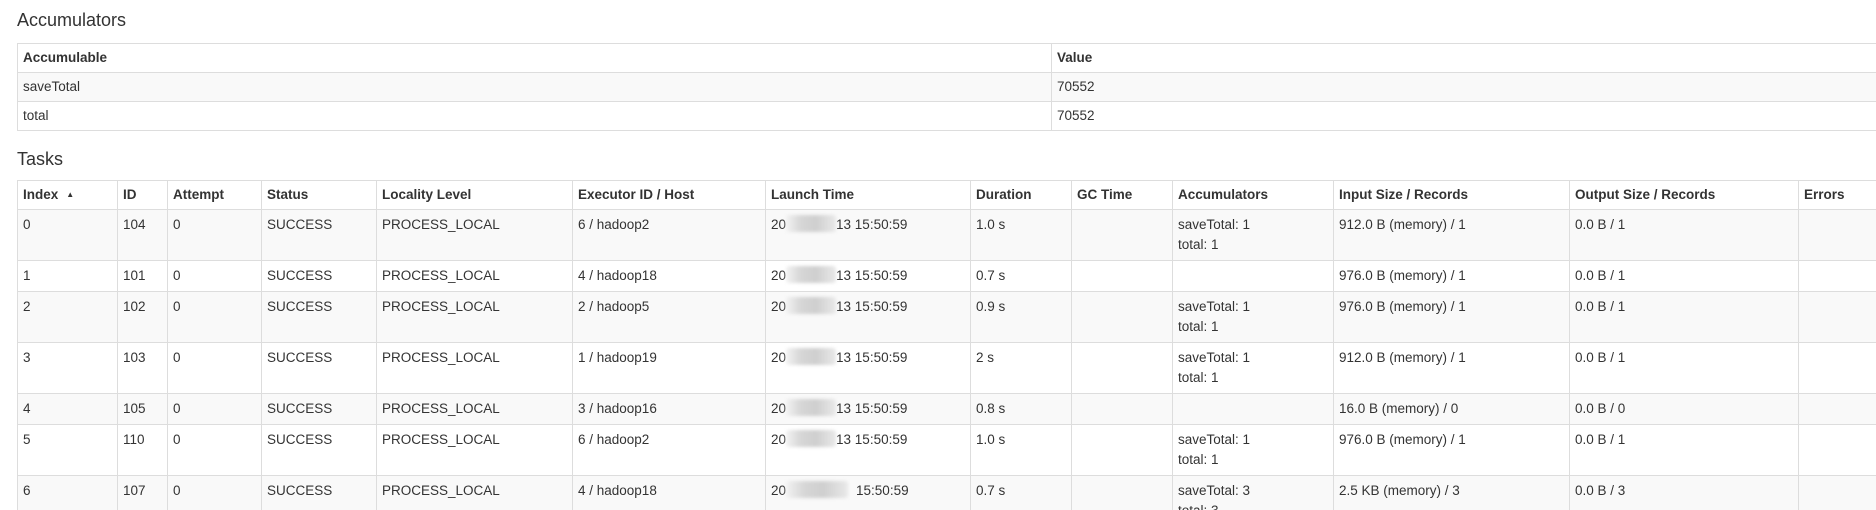 The image size is (1876, 510). Describe the element at coordinates (142, 317) in the screenshot. I see `task-id: 102` at that location.